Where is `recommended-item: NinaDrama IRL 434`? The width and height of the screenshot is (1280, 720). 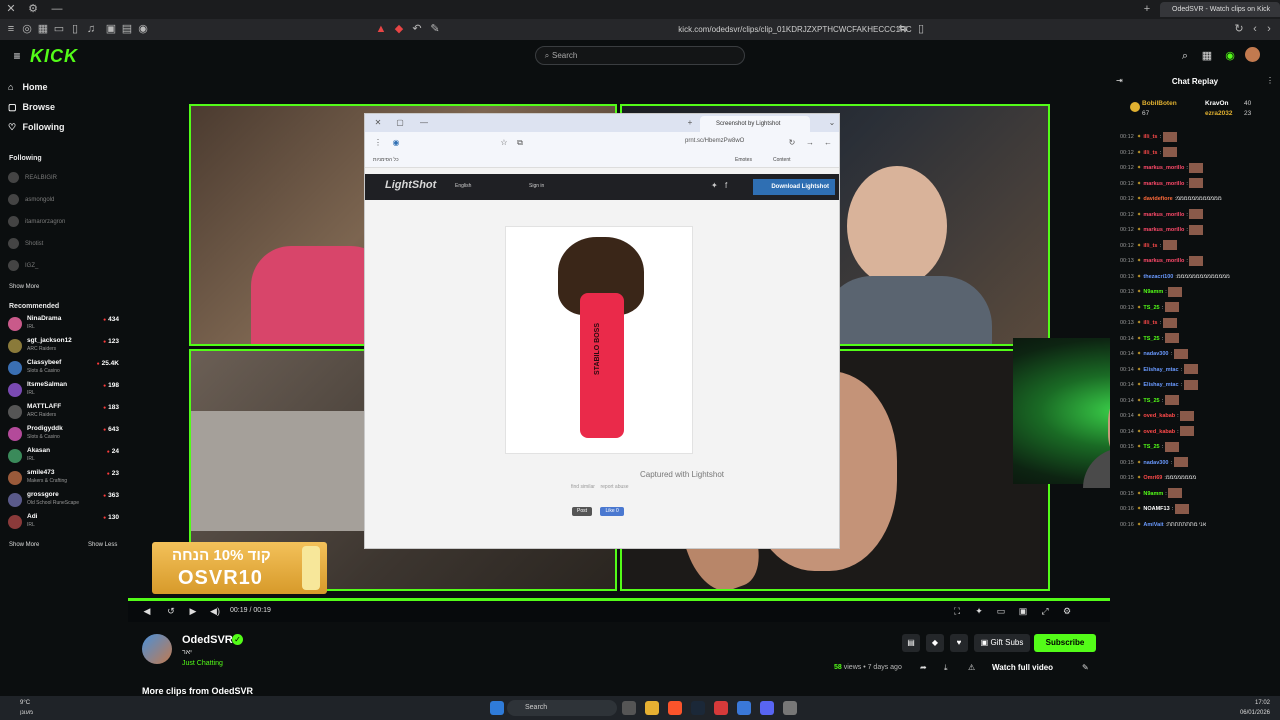
recommended-item: NinaDrama IRL 434 is located at coordinates (65, 324).